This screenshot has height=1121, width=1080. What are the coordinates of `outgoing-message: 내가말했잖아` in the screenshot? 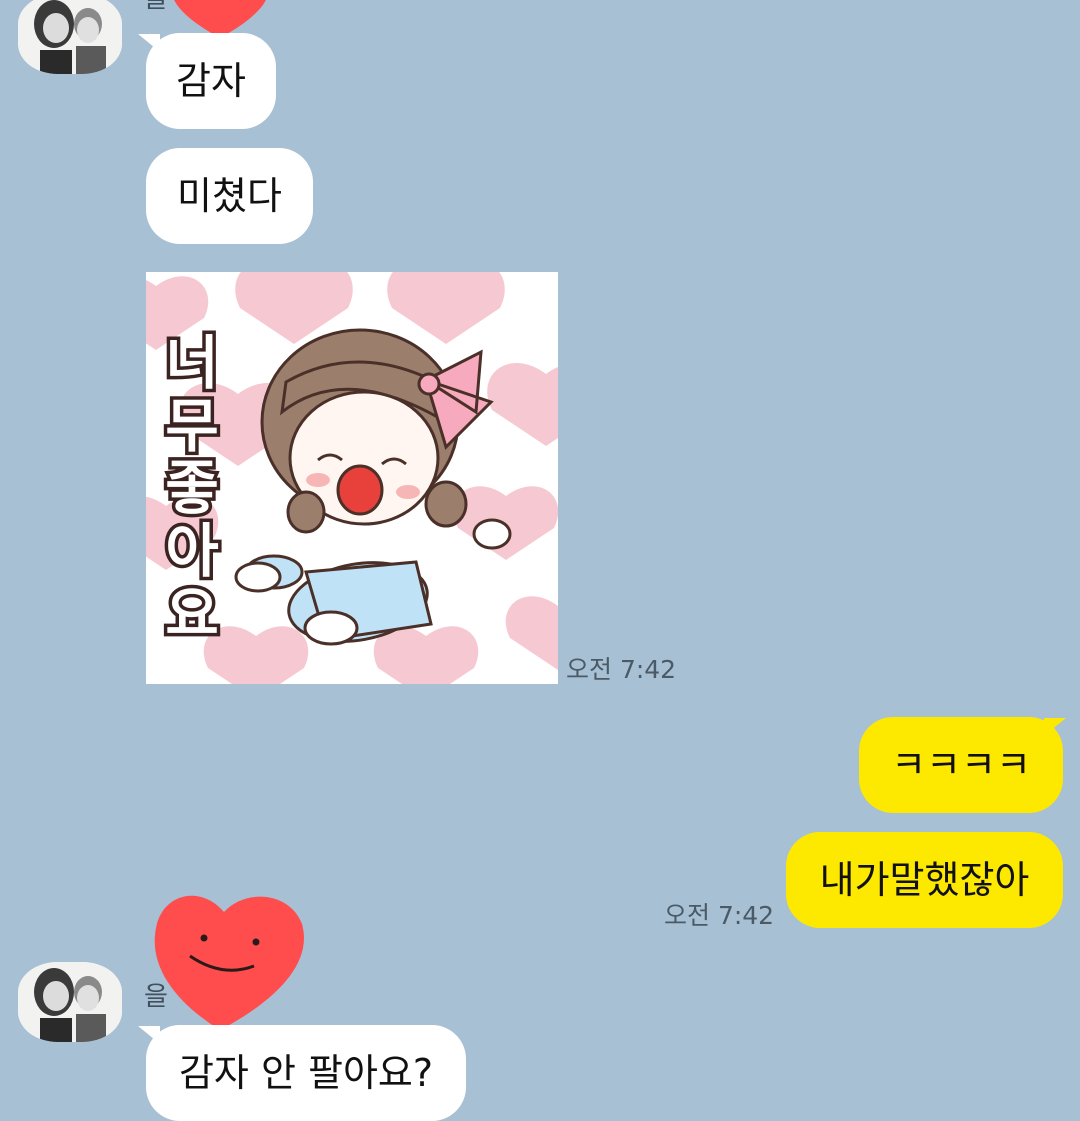 It's located at (924, 880).